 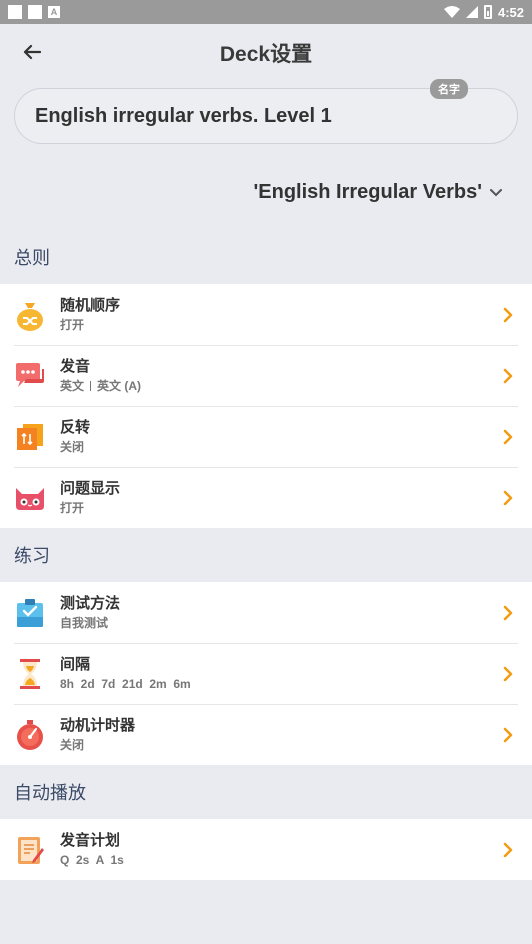 I want to click on wifi-icon, so click(x=451, y=12).